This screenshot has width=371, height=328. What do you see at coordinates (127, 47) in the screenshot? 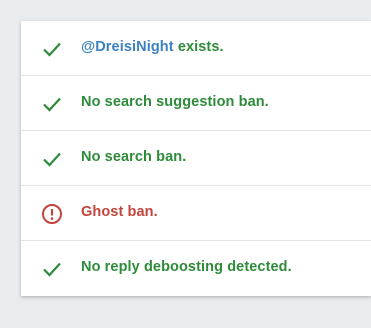
I see `username-link: @DreisiNight` at bounding box center [127, 47].